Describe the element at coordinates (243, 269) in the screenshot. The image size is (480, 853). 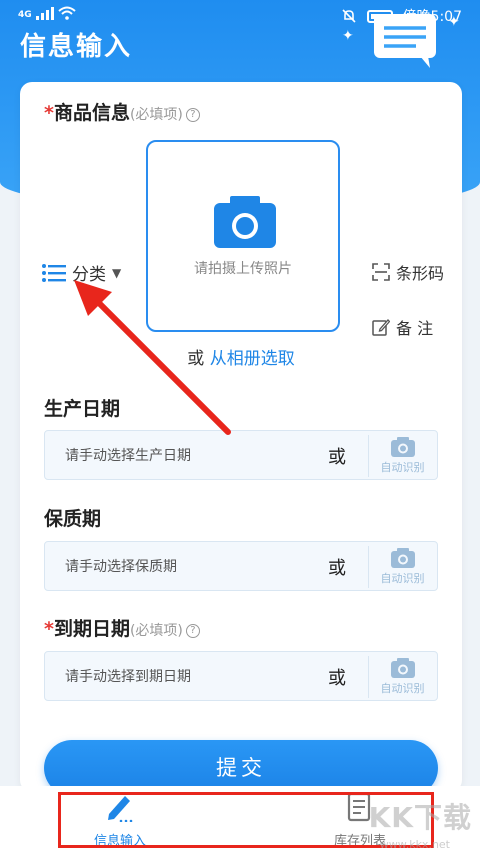
I see `photo-hint: 请拍摄上传照片` at that location.